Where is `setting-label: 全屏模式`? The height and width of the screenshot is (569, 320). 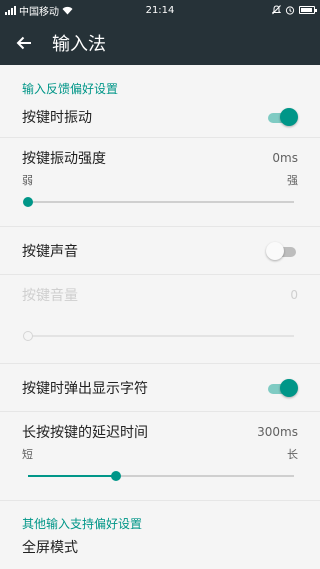 setting-label: 全屏模式 is located at coordinates (50, 548).